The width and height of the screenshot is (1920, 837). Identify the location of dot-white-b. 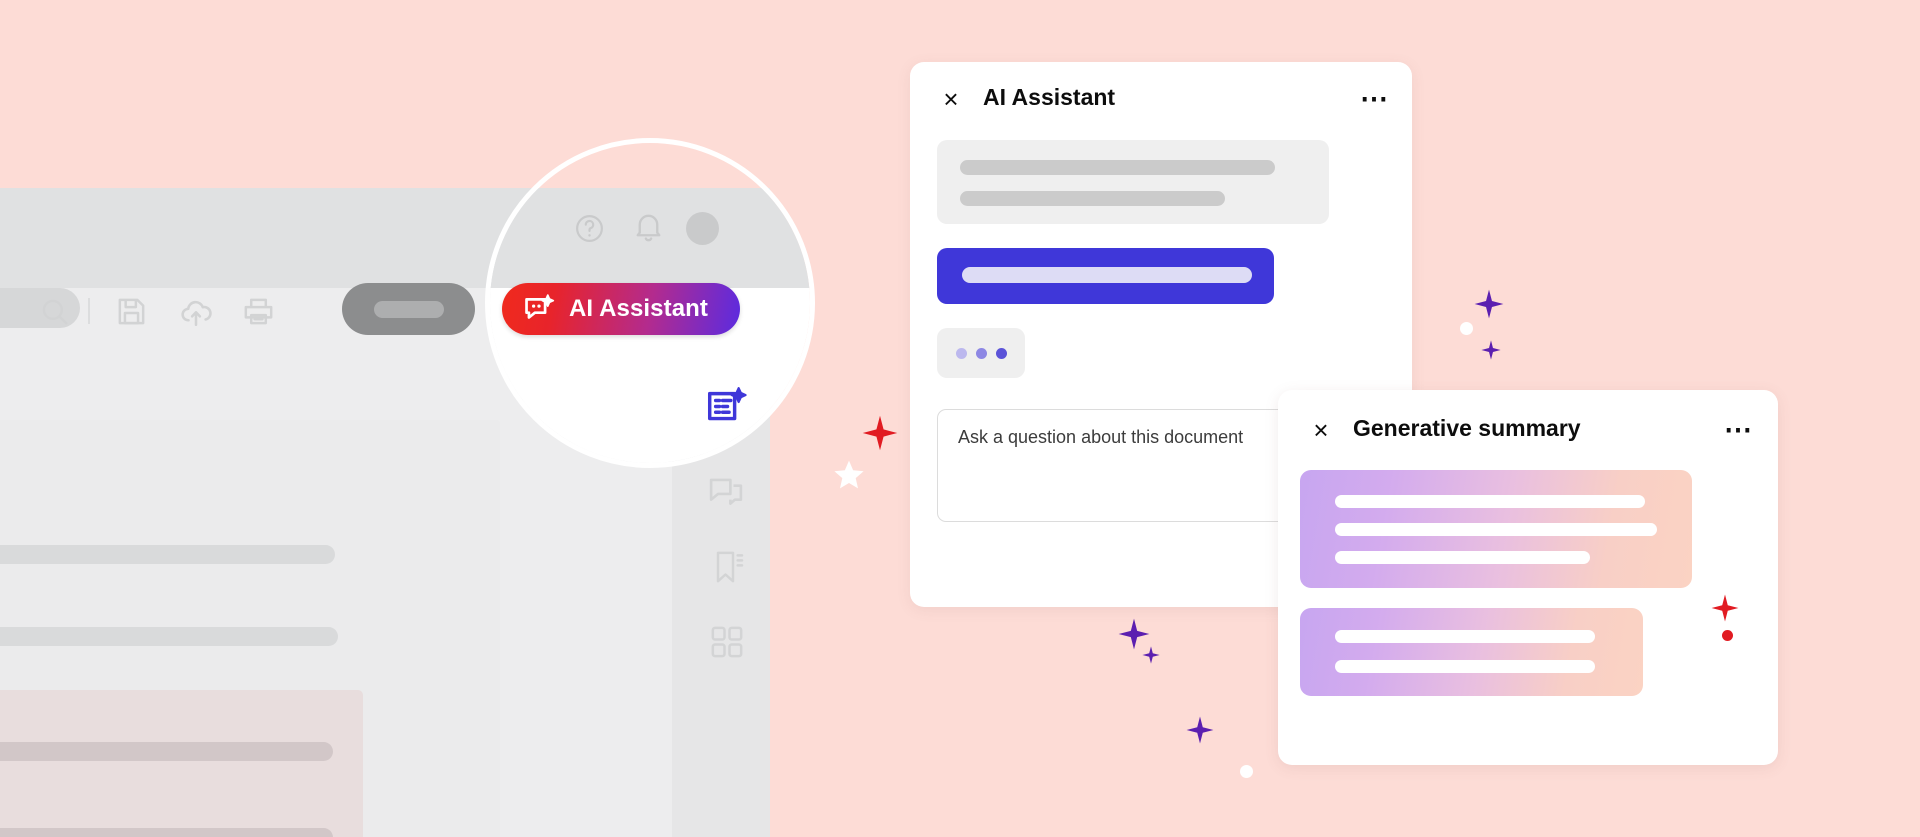
(1246, 771).